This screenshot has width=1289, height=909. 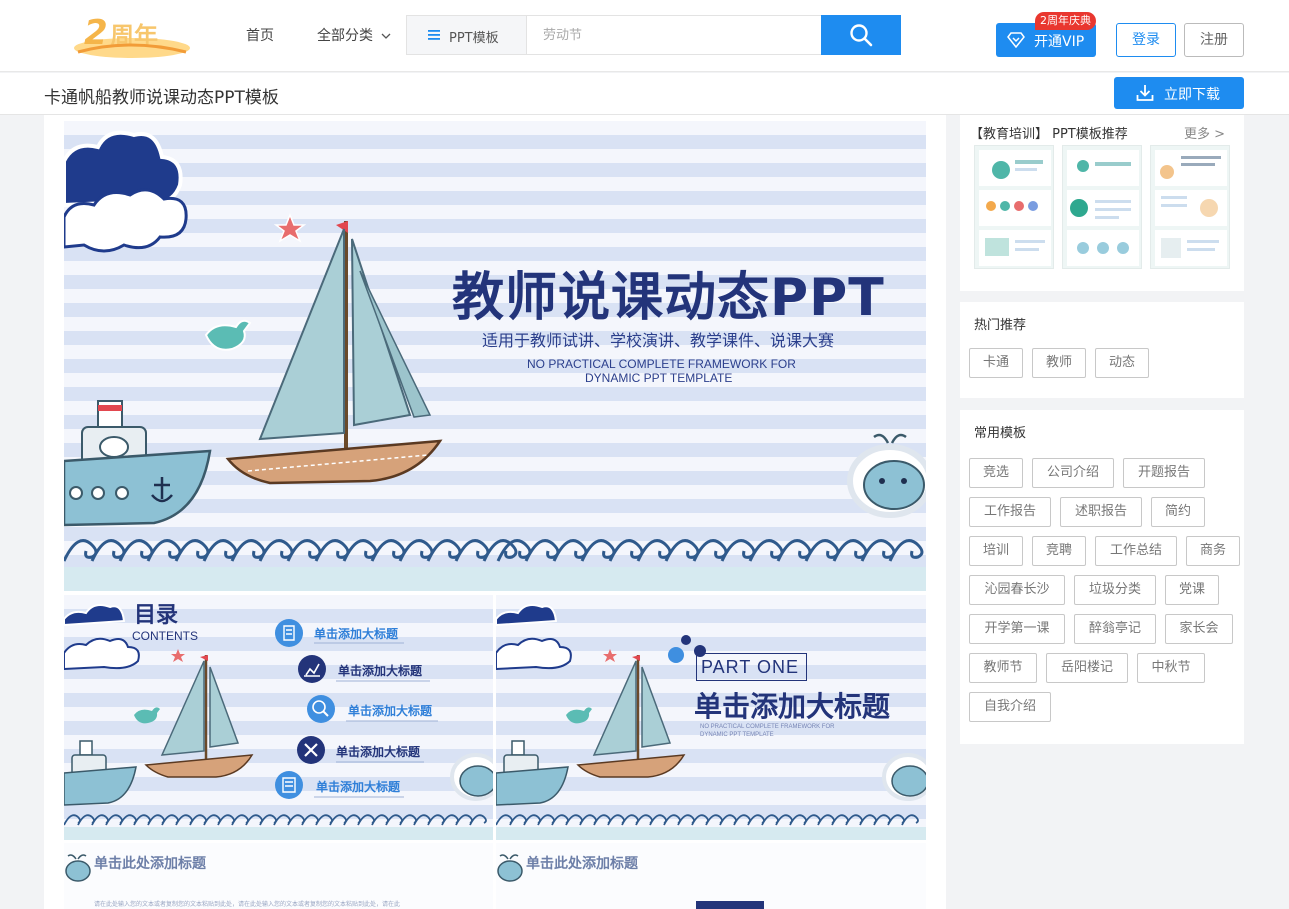 I want to click on preview-slide-section-right: 单击此处添加标题, so click(x=711, y=876).